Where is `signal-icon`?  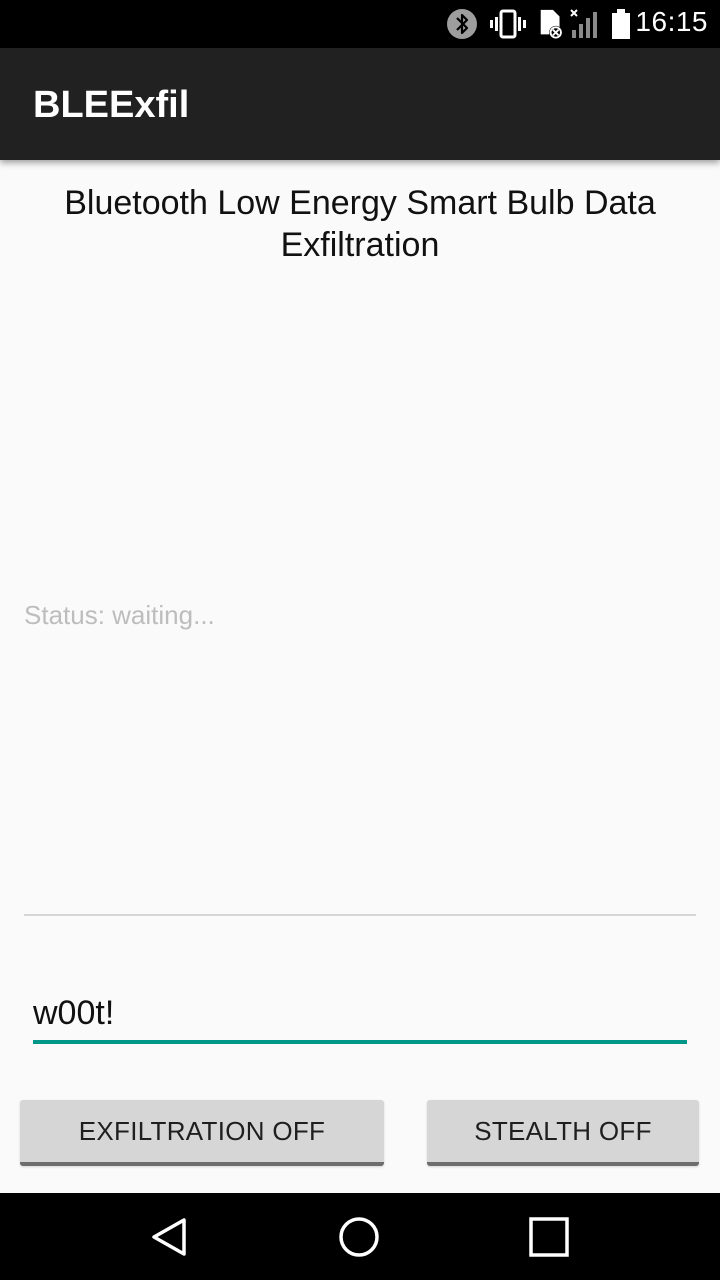 signal-icon is located at coordinates (583, 23).